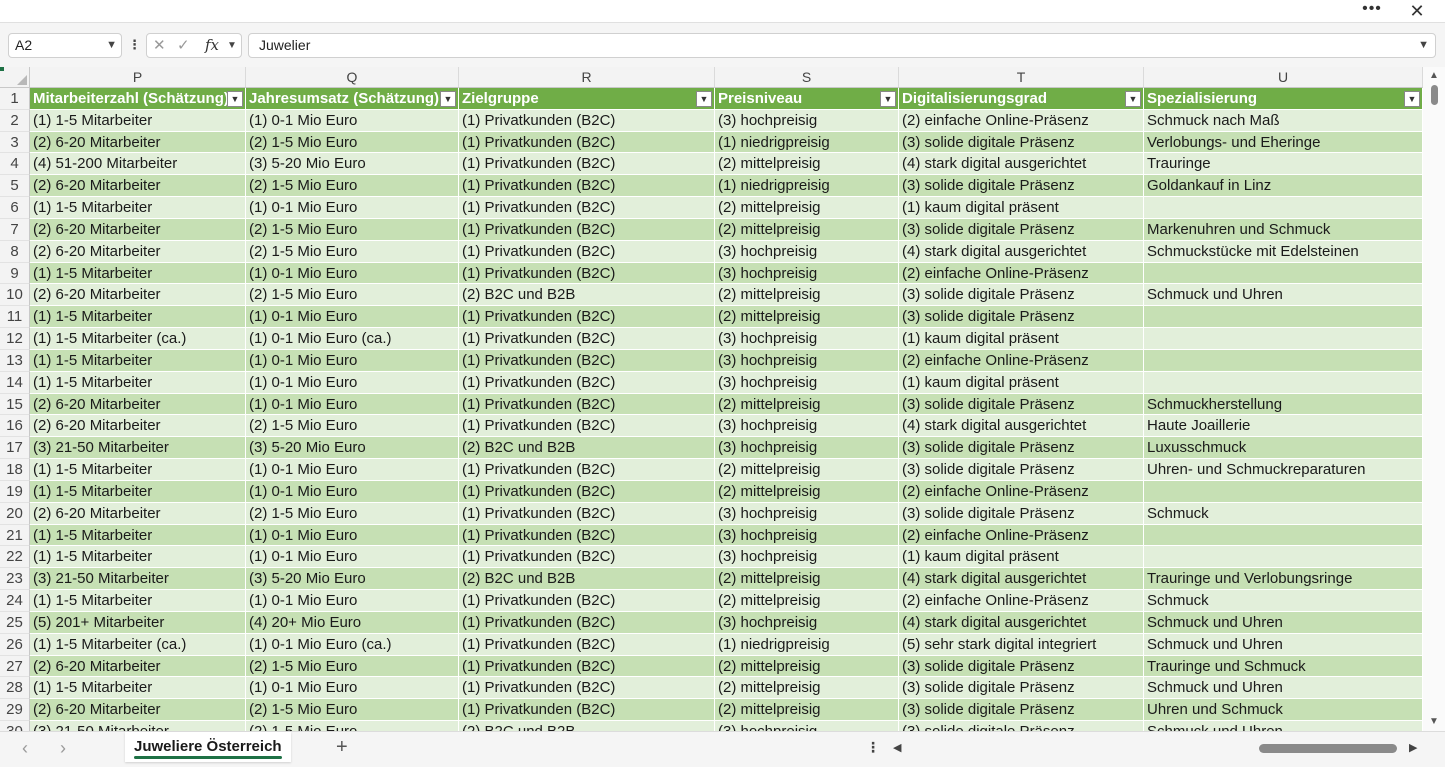 The image size is (1445, 767). What do you see at coordinates (232, 45) in the screenshot?
I see `chevron-down-icon: ▼` at bounding box center [232, 45].